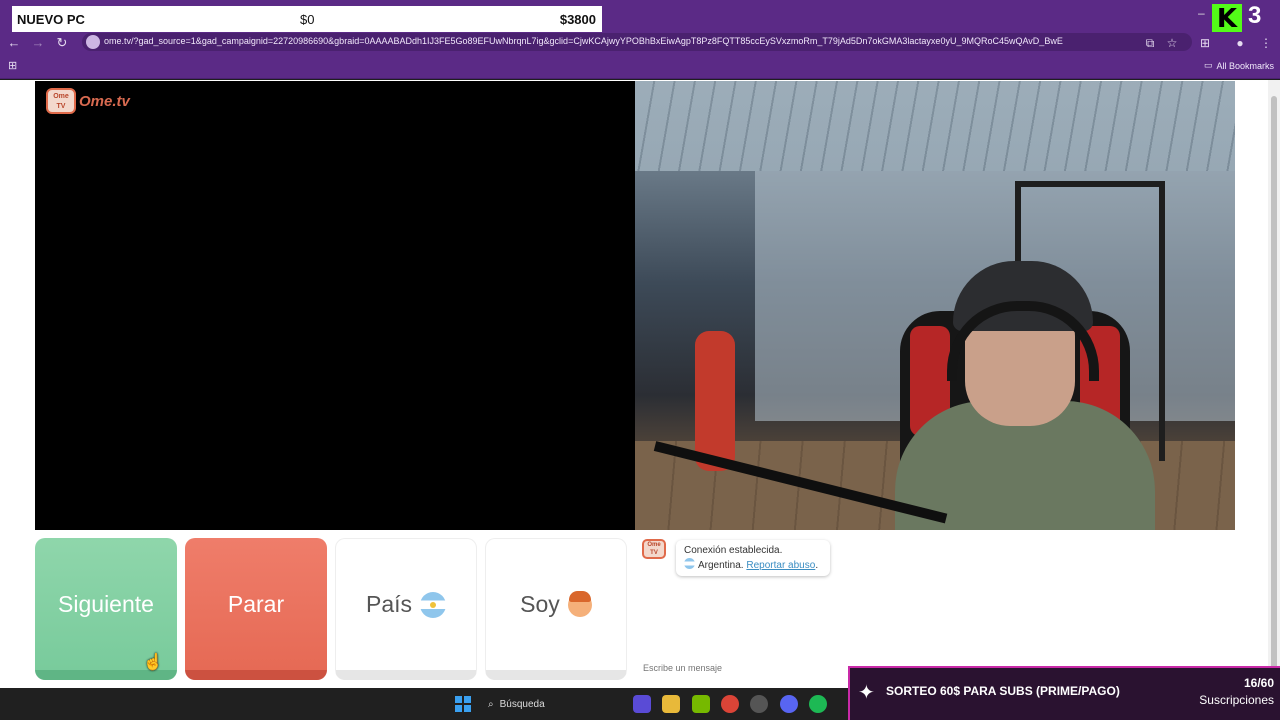 The height and width of the screenshot is (720, 1280). What do you see at coordinates (640, 66) in the screenshot?
I see `bookmarks-bar` at bounding box center [640, 66].